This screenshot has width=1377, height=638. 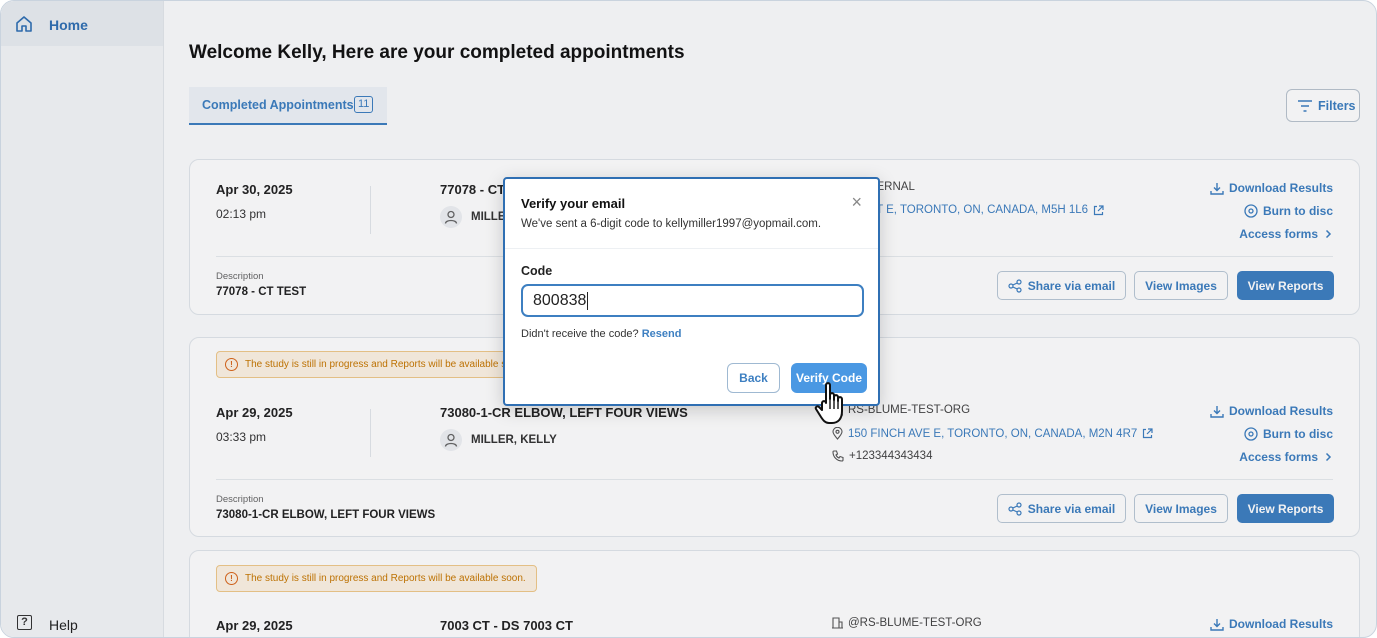 I want to click on code-value: 800838, so click(x=560, y=300).